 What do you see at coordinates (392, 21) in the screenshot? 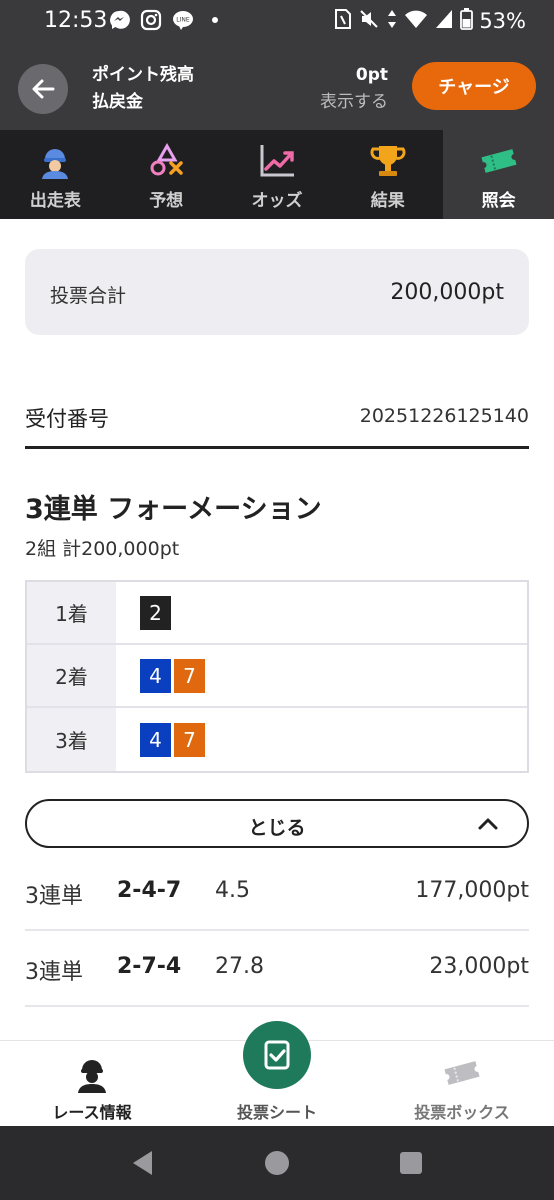
I see `data-arrows-icon` at bounding box center [392, 21].